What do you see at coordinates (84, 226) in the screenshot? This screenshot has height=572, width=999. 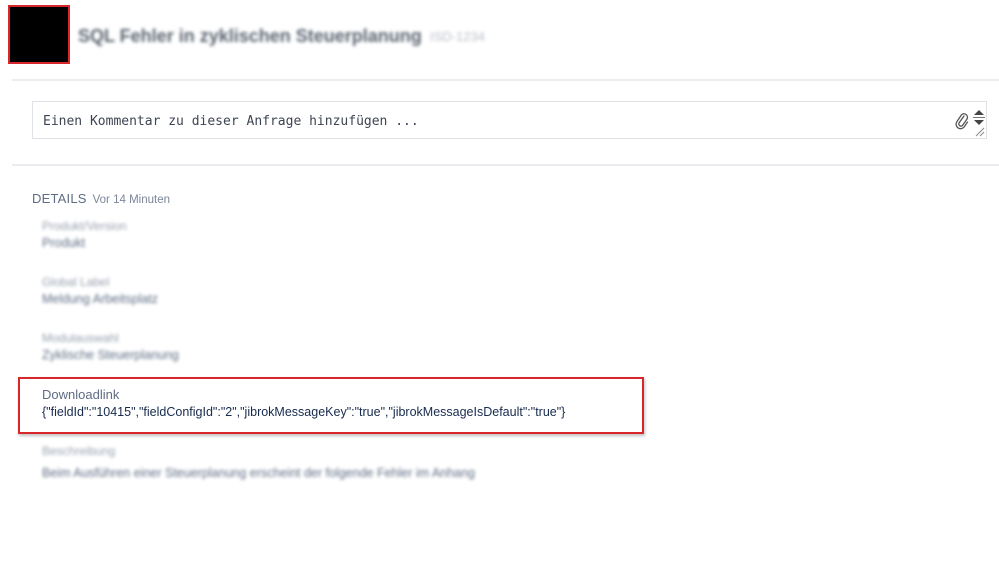 I see `field-name: Produkt/Version` at bounding box center [84, 226].